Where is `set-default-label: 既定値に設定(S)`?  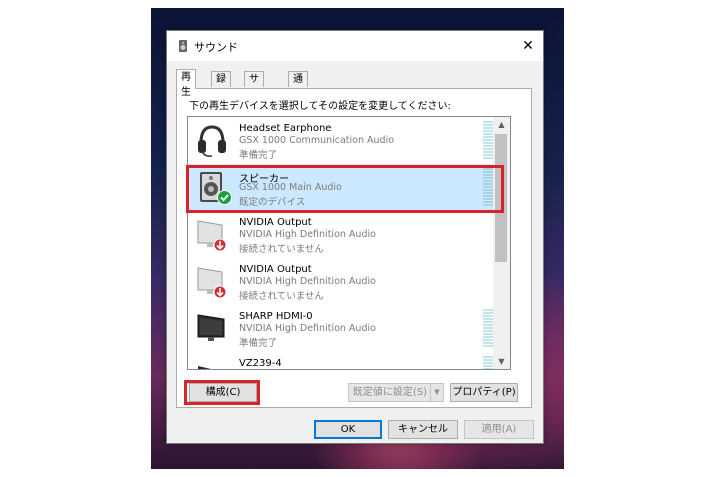 set-default-label: 既定値に設定(S) is located at coordinates (390, 392).